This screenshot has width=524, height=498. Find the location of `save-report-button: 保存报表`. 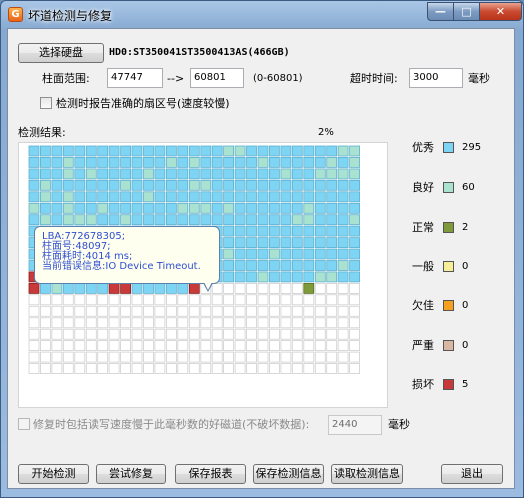

save-report-button: 保存报表 is located at coordinates (210, 474).